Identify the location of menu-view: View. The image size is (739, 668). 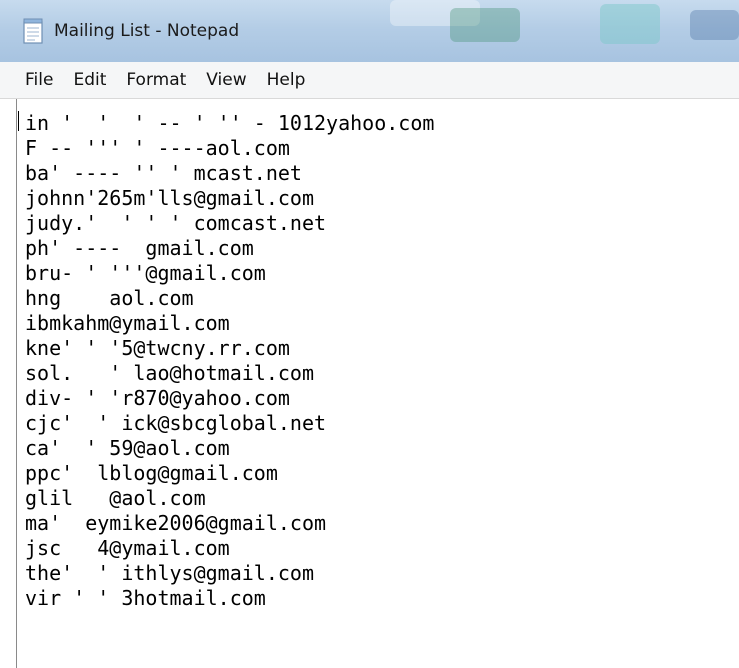
(226, 80).